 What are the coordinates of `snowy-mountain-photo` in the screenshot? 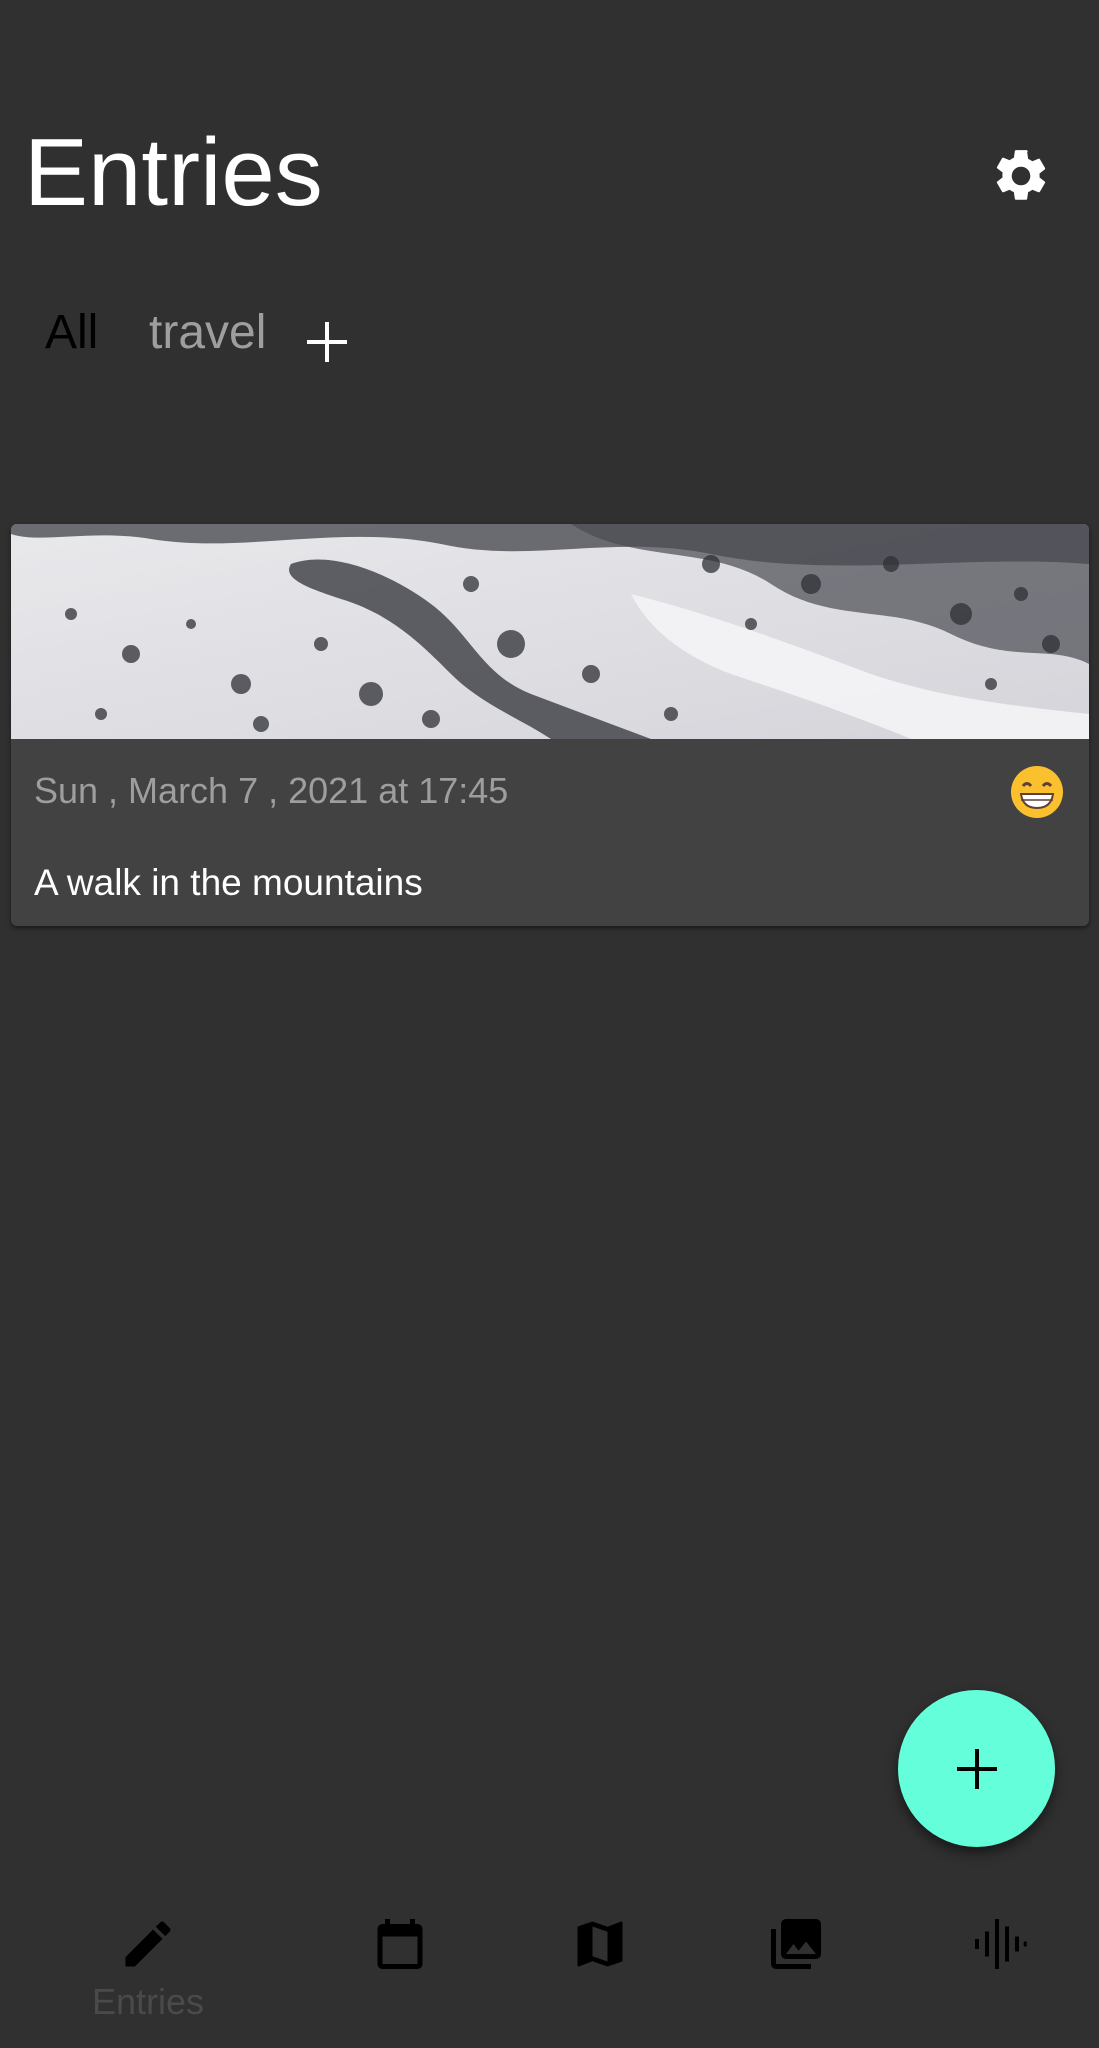 It's located at (550, 631).